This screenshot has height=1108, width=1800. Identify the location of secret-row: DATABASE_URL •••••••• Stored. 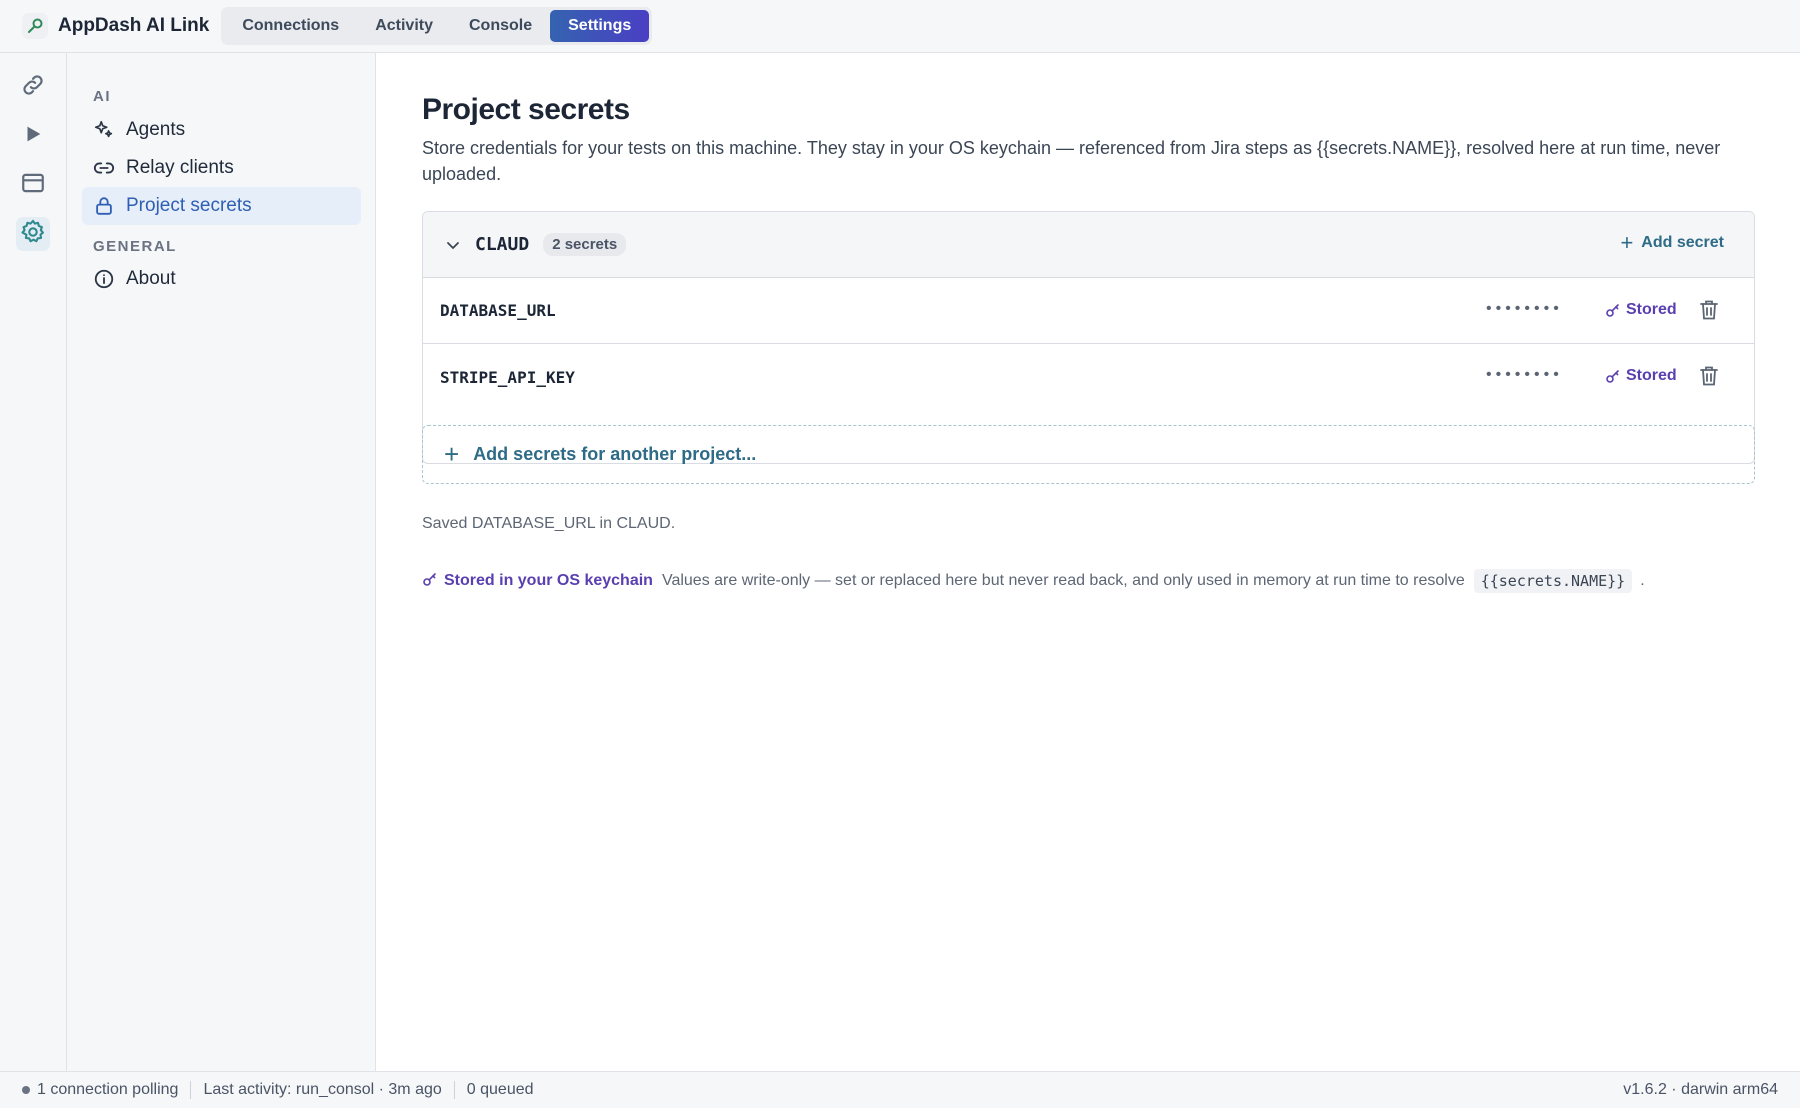
(1088, 311).